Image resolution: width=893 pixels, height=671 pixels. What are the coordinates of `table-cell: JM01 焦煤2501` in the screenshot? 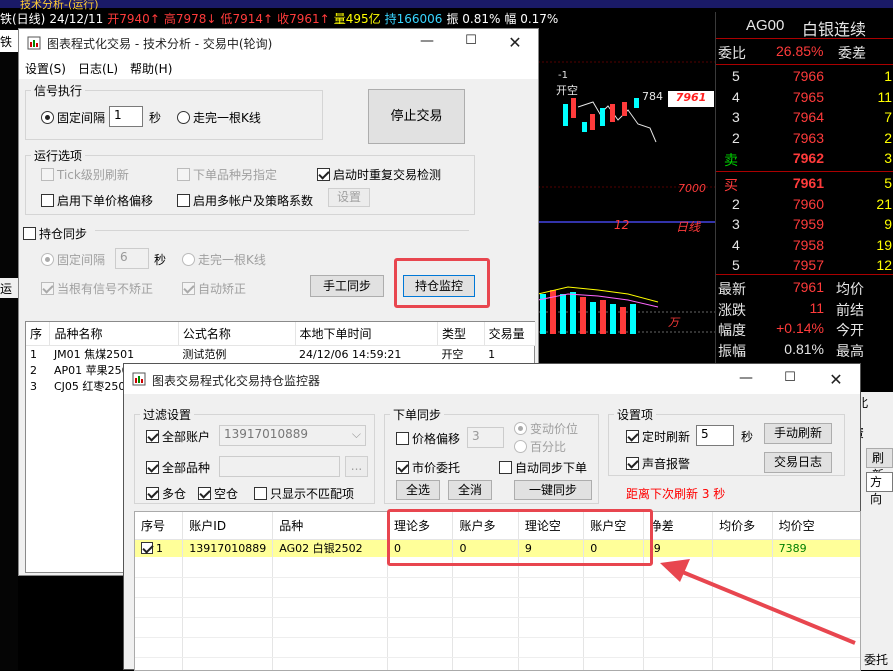 It's located at (94, 354).